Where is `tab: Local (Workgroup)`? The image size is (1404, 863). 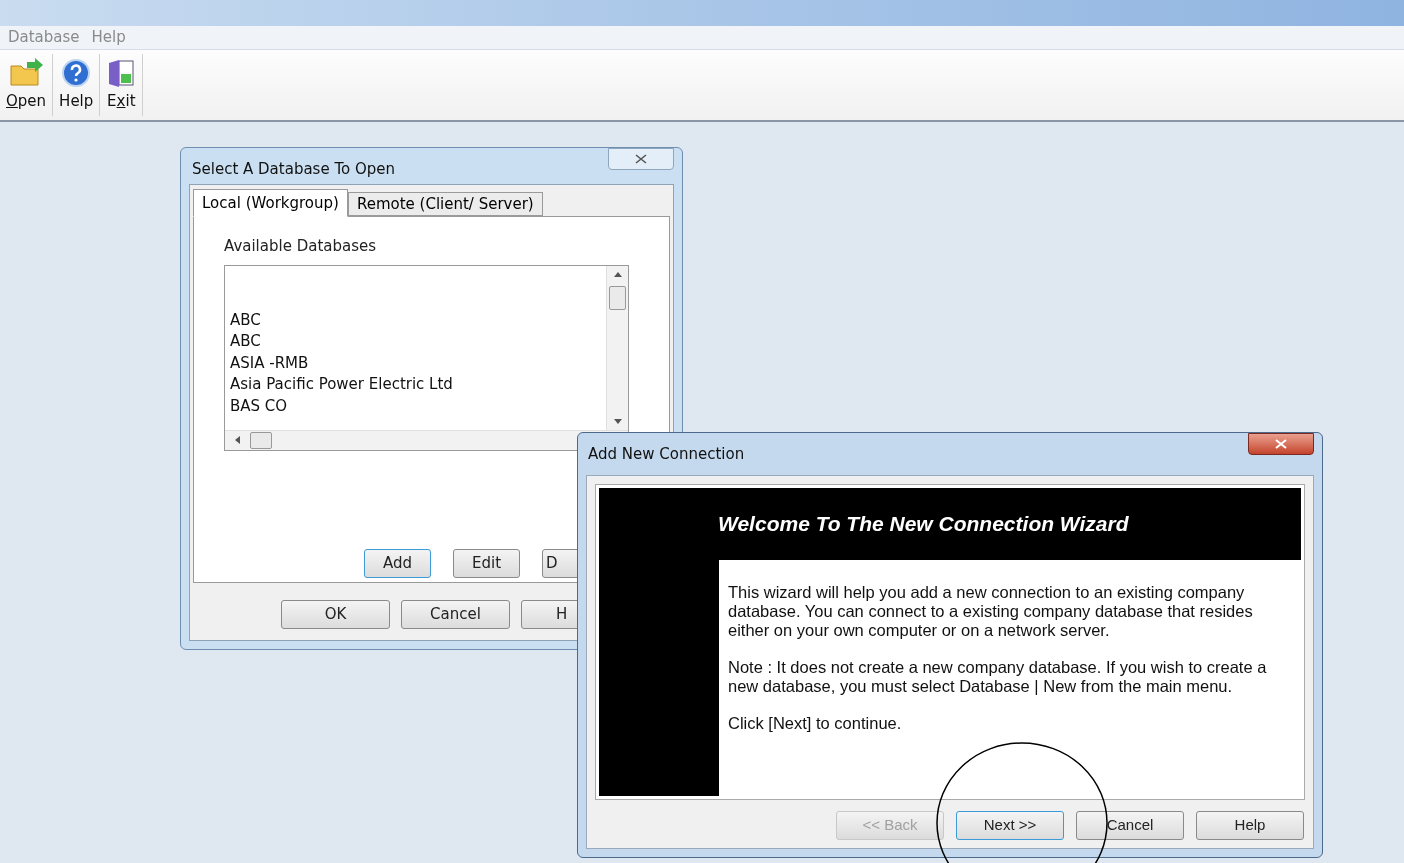
tab: Local (Workgroup) is located at coordinates (270, 203).